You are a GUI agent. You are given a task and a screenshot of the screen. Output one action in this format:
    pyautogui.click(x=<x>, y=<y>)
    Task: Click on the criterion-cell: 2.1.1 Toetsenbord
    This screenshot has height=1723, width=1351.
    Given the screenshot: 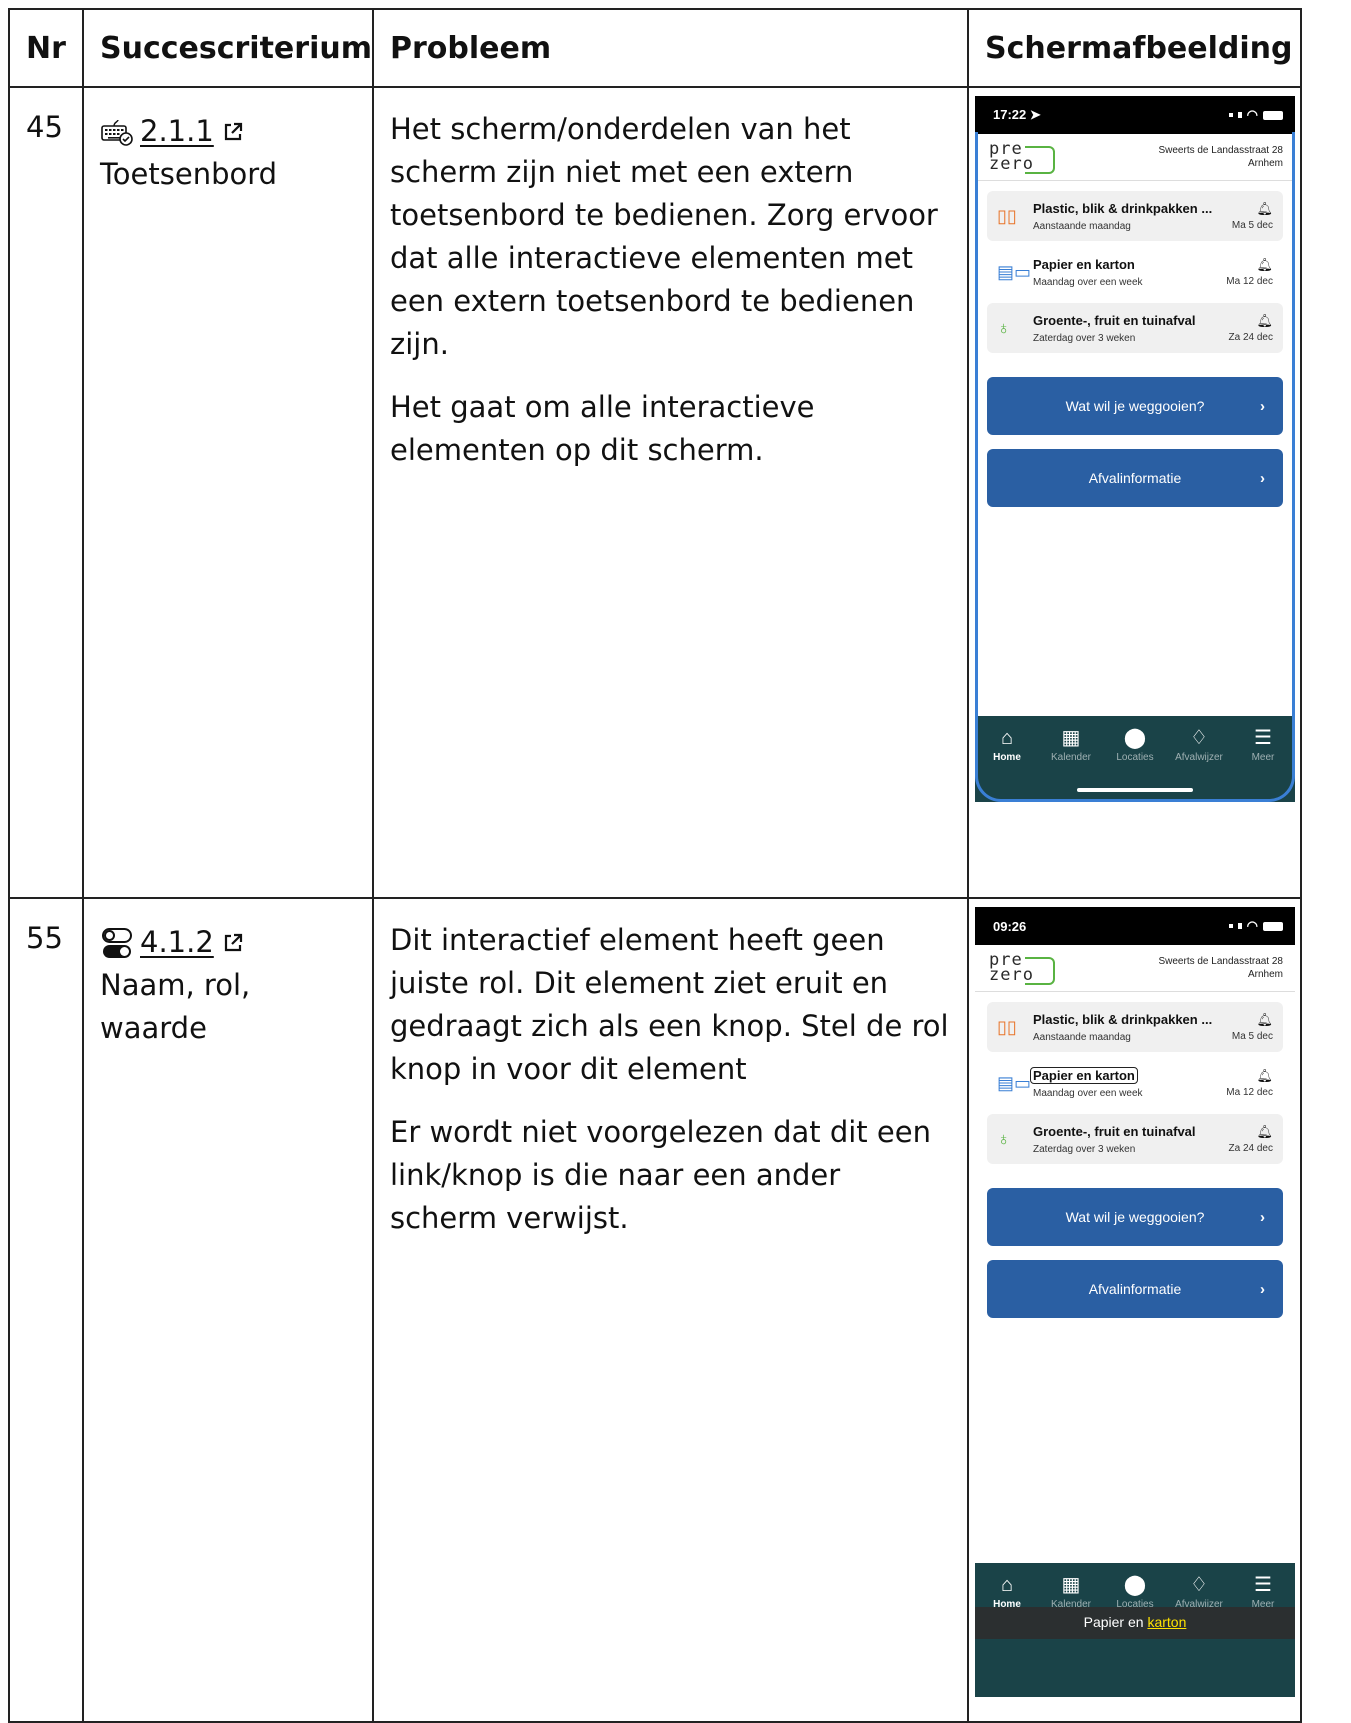 What is the action you would take?
    pyautogui.click(x=228, y=492)
    